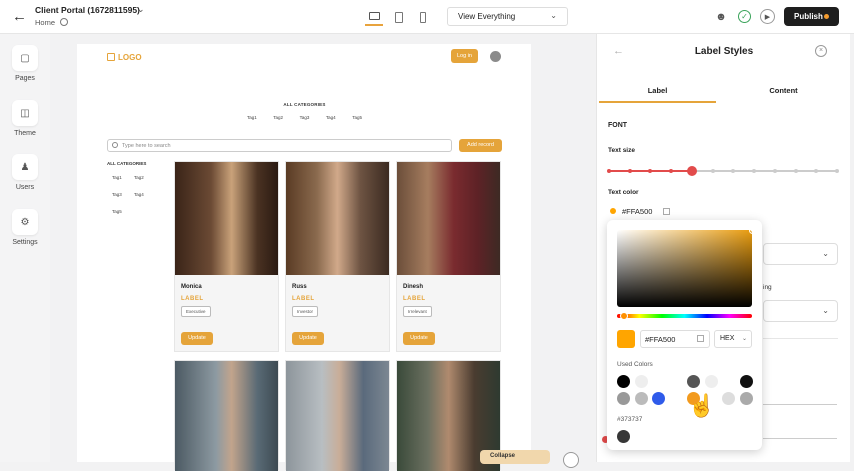 Image resolution: width=854 pixels, height=471 pixels. Describe the element at coordinates (702, 405) in the screenshot. I see `hand-pointer-cursor-icon: ☝` at that location.